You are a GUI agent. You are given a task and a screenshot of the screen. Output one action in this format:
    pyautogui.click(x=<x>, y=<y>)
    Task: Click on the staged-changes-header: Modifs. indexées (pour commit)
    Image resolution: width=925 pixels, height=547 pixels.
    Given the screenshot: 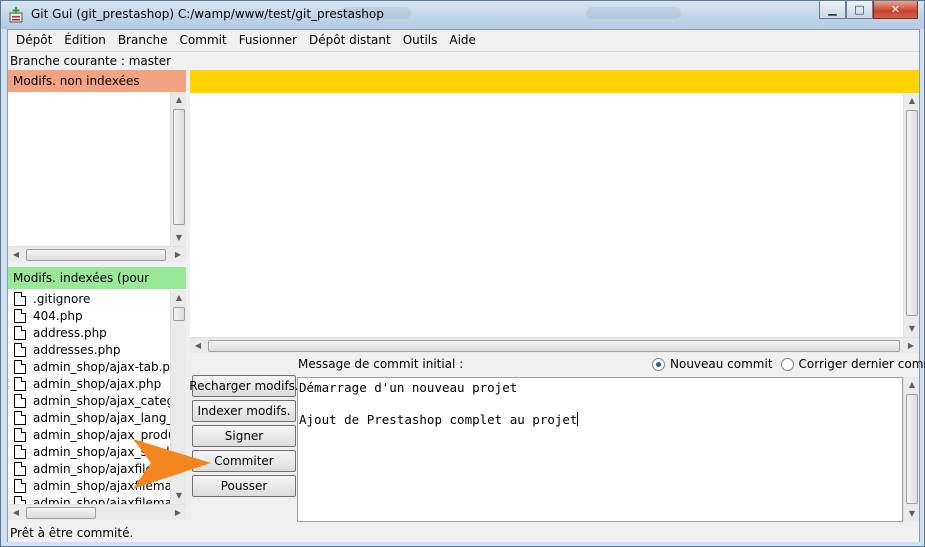 What is the action you would take?
    pyautogui.click(x=97, y=287)
    